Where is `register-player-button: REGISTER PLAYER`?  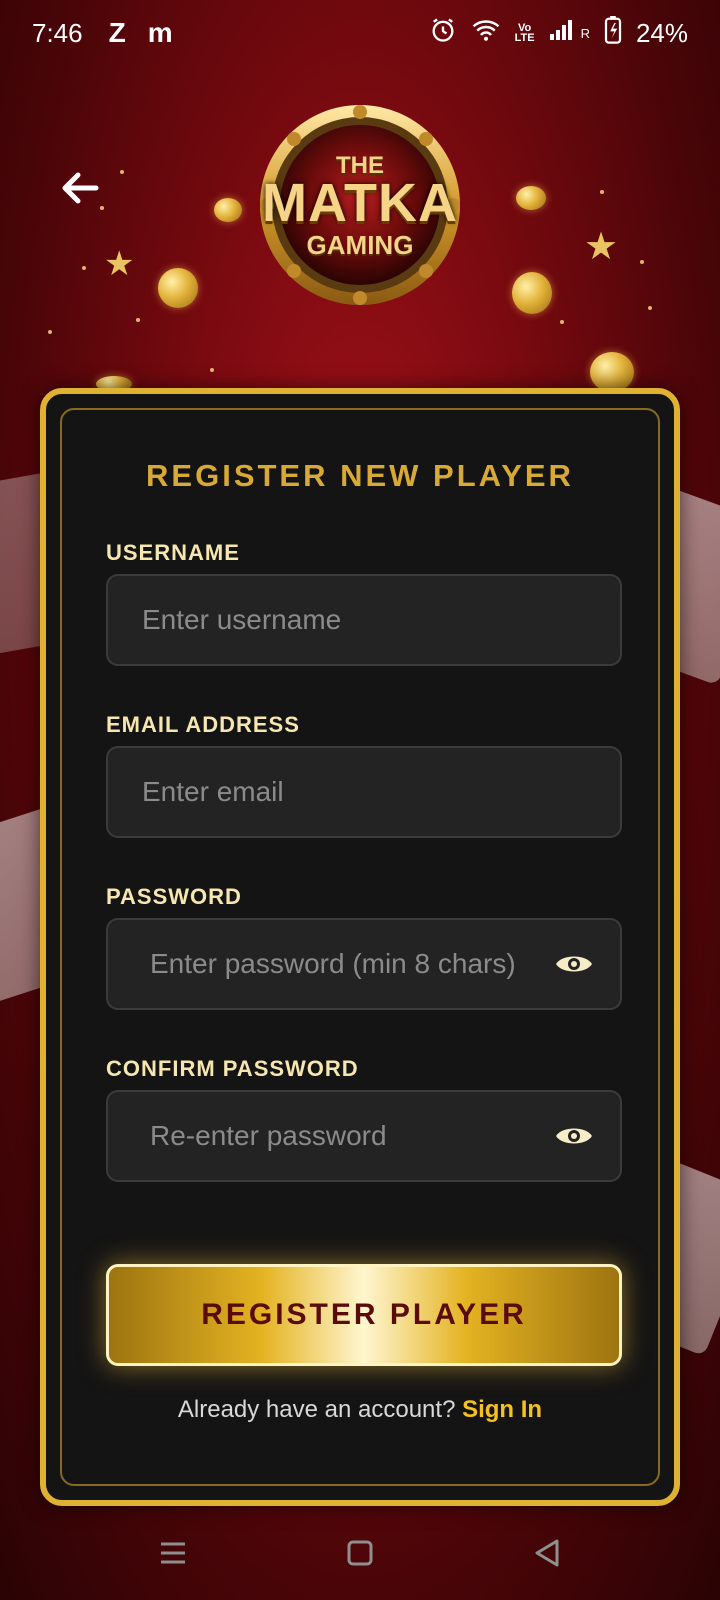 register-player-button: REGISTER PLAYER is located at coordinates (364, 1315).